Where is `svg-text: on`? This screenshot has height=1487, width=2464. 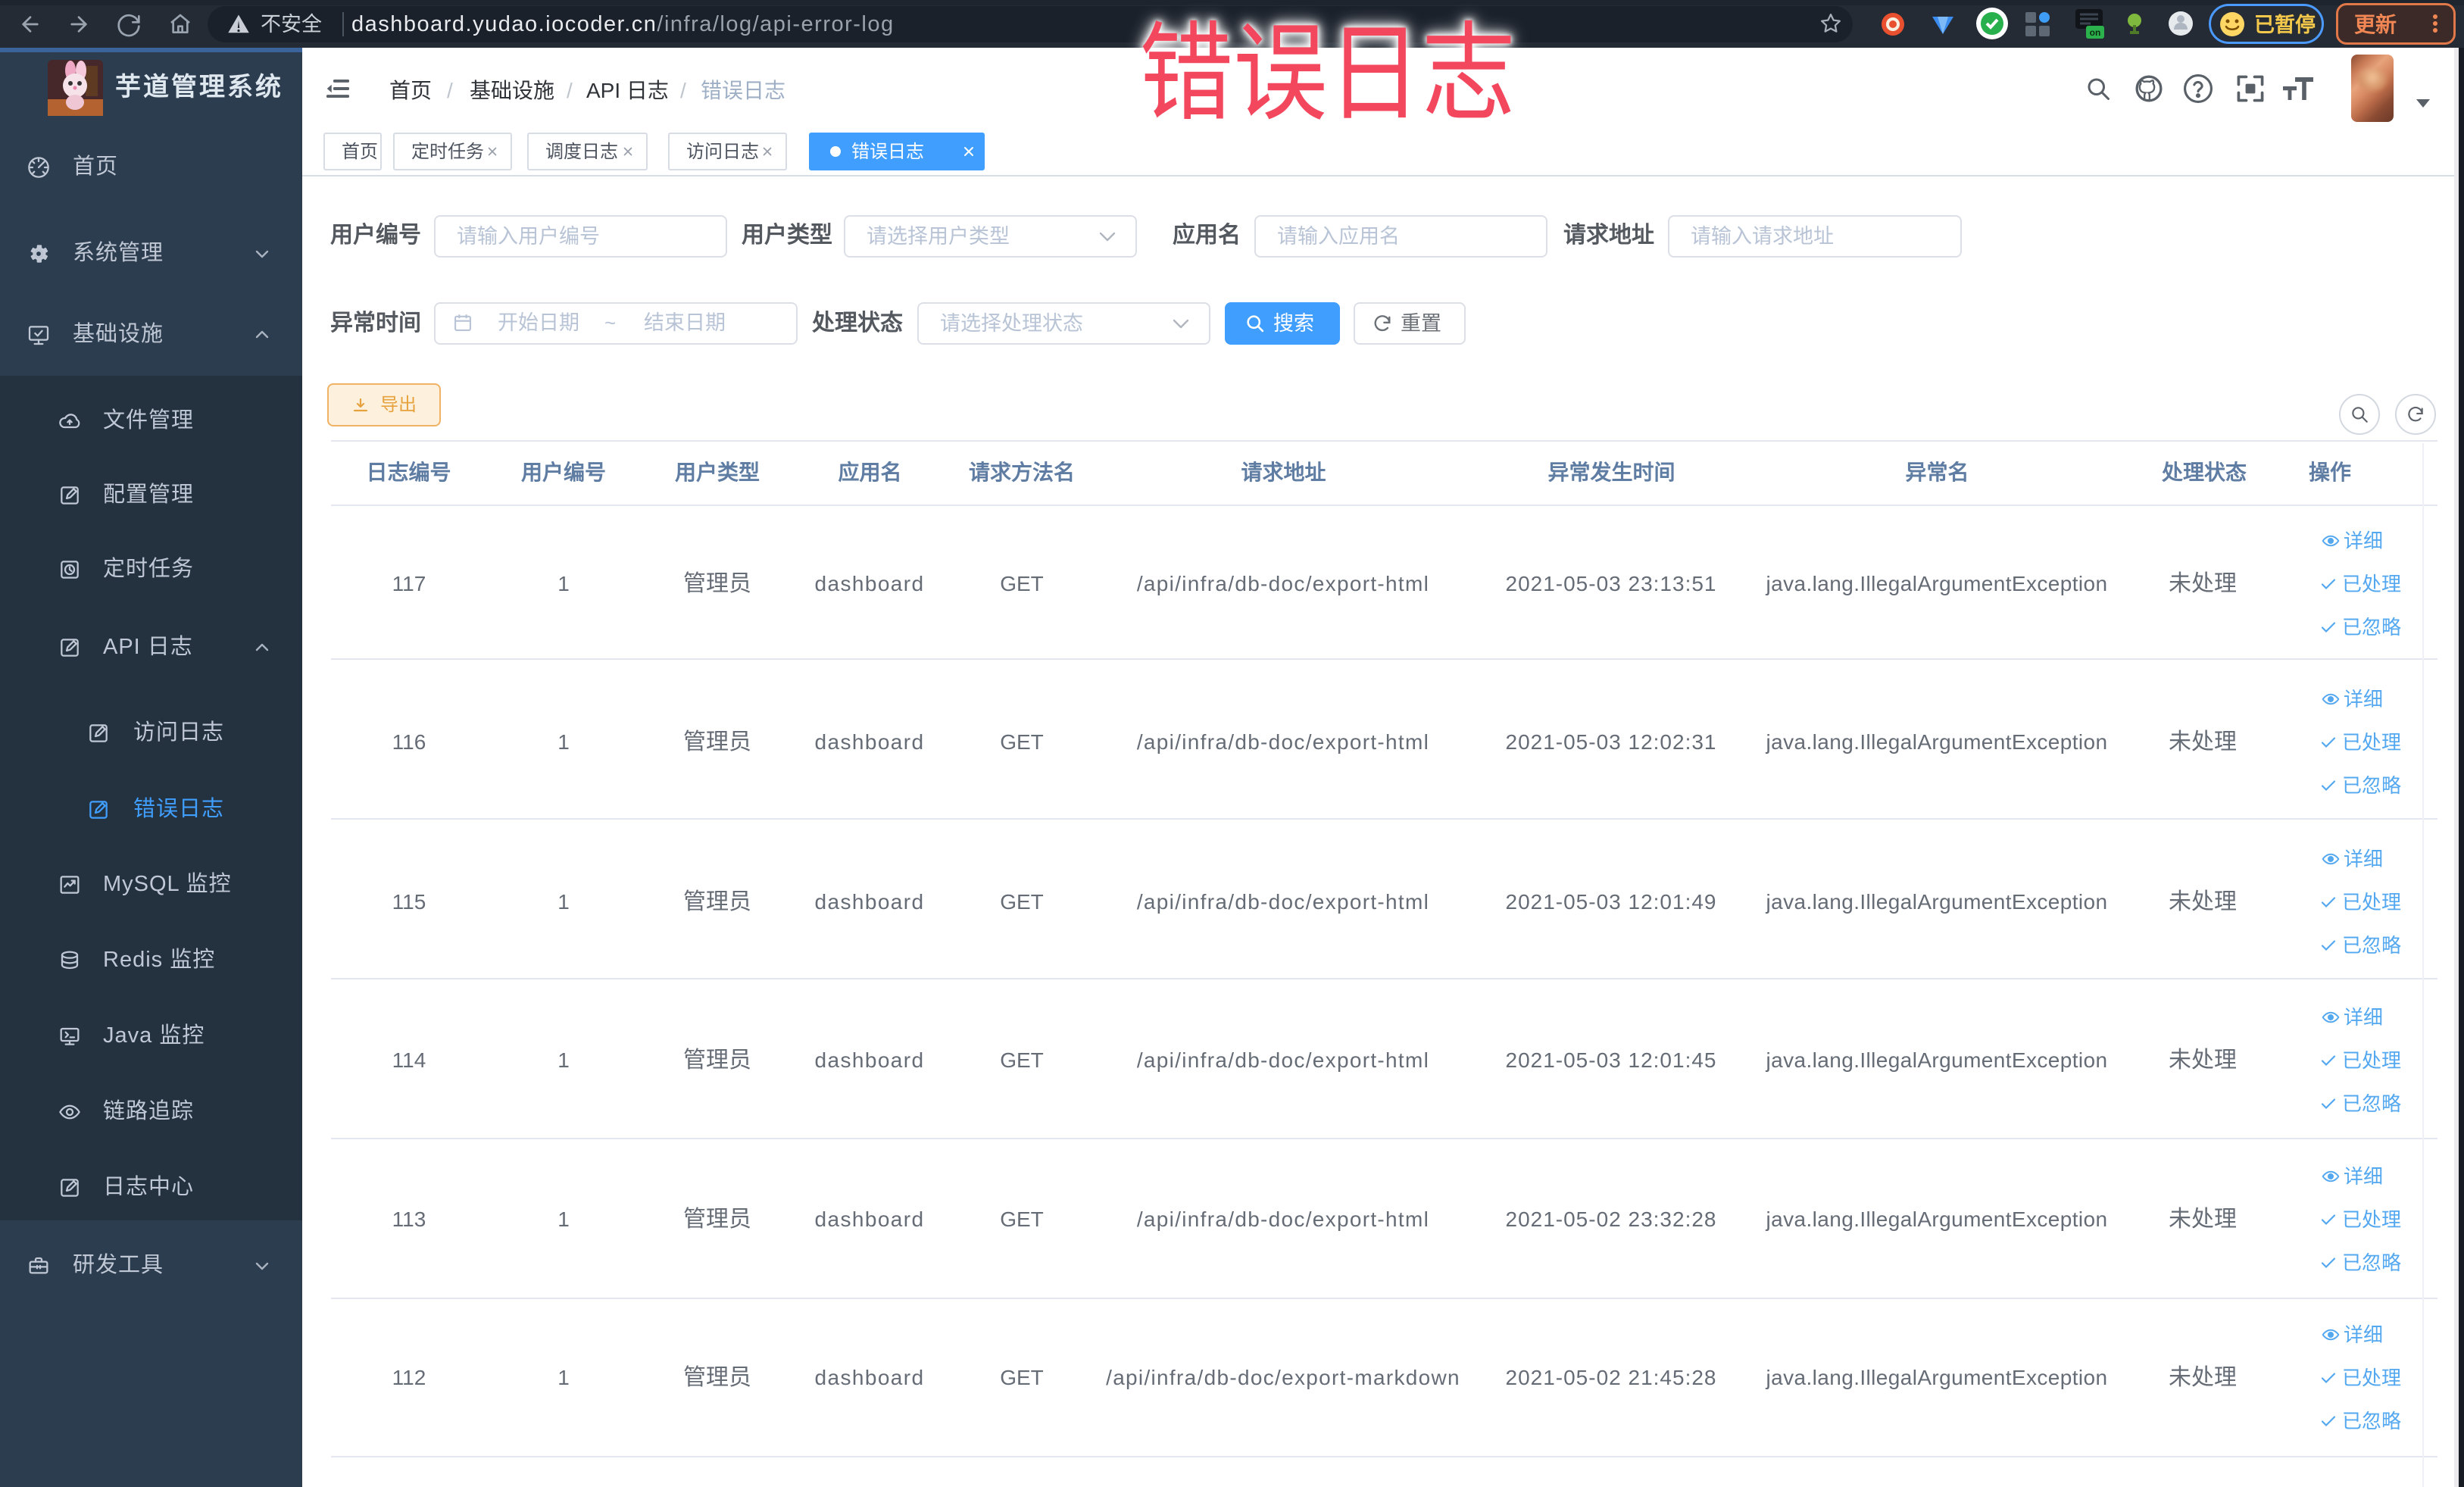
svg-text: on is located at coordinates (2095, 32).